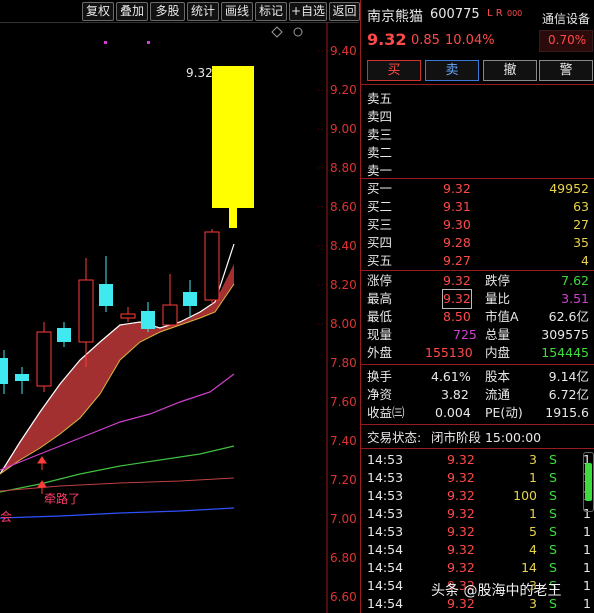  What do you see at coordinates (575, 280) in the screenshot?
I see `limit-down-value: 7.62` at bounding box center [575, 280].